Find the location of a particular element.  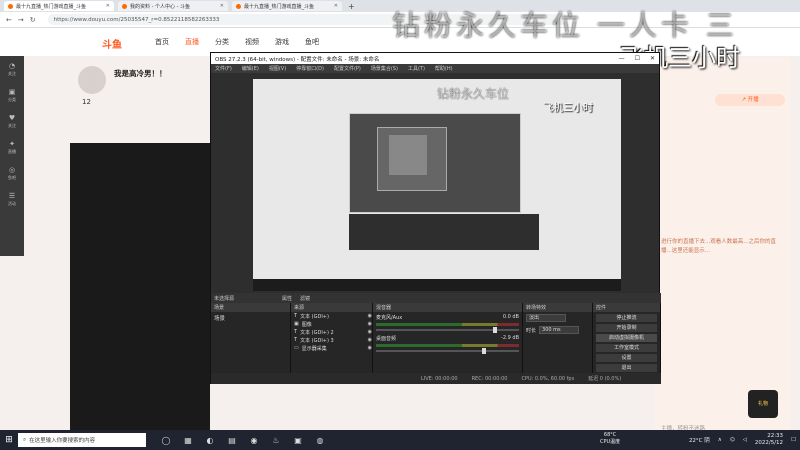

source-item: ▭ 显示器采集 ◉ is located at coordinates (331, 348).